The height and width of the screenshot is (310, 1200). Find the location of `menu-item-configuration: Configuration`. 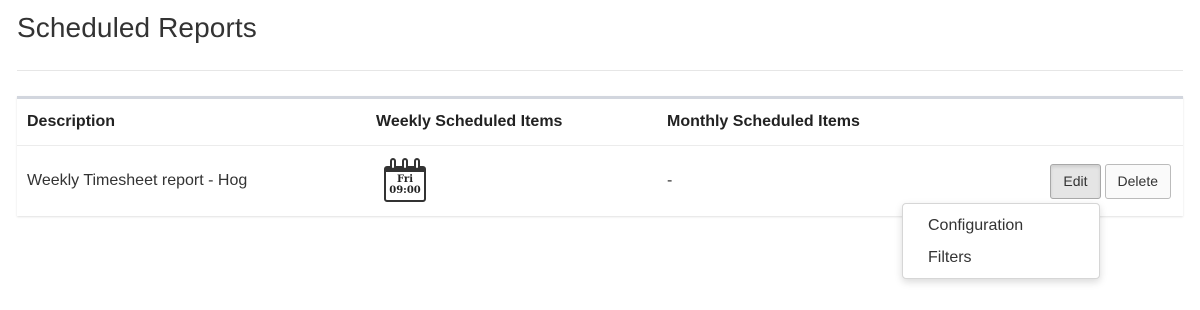

menu-item-configuration: Configuration is located at coordinates (1001, 228).